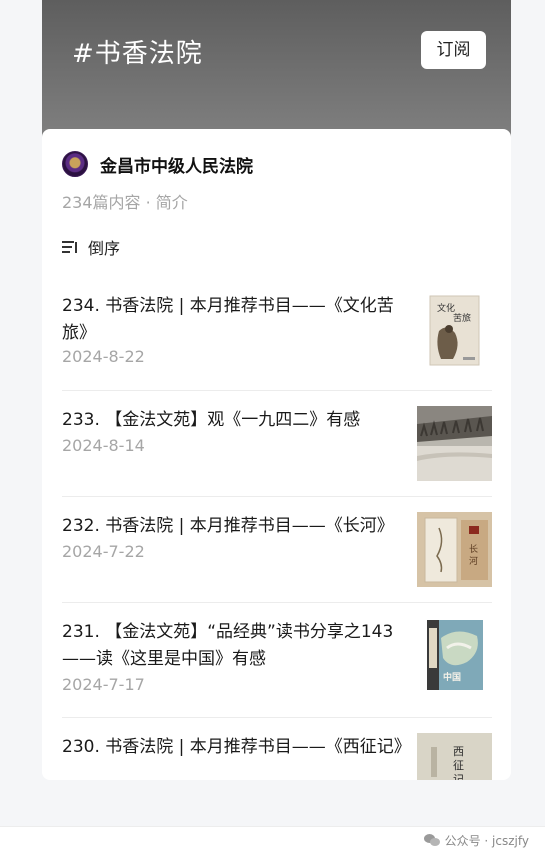 This screenshot has width=545, height=856. Describe the element at coordinates (431, 840) in the screenshot. I see `wechat-icon` at that location.